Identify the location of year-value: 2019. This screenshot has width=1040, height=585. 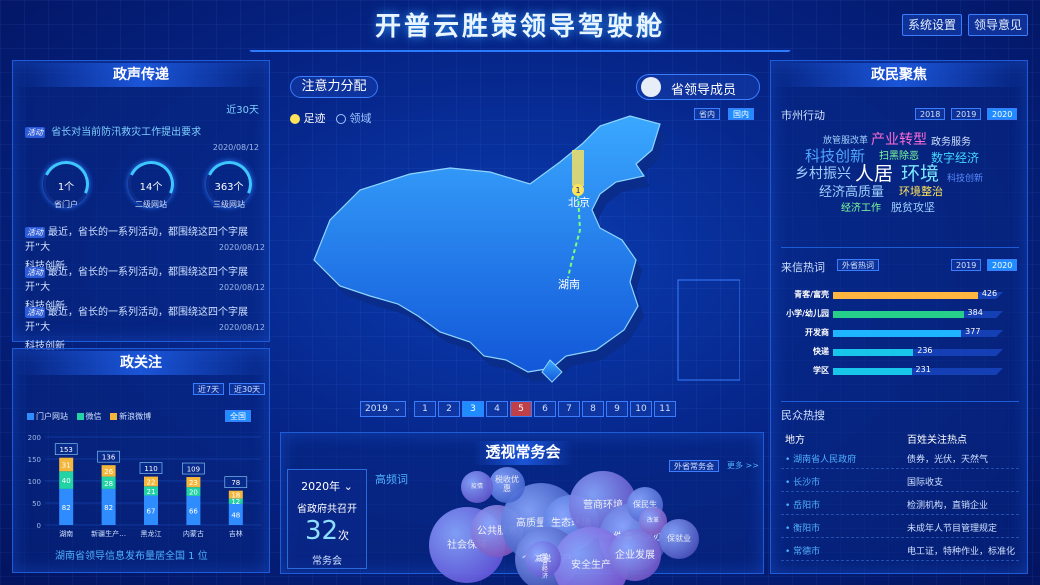
(376, 409).